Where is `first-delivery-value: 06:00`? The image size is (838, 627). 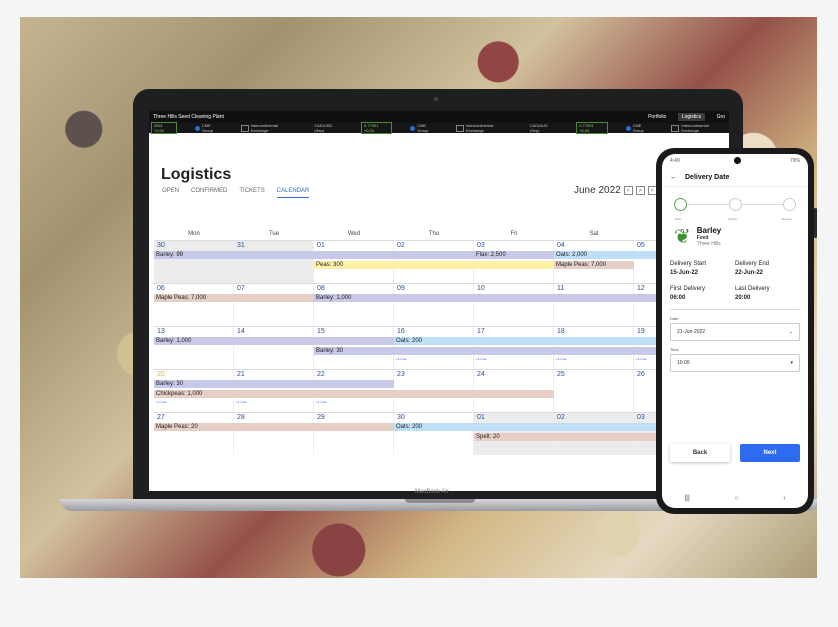 first-delivery-value: 06:00 is located at coordinates (678, 298).